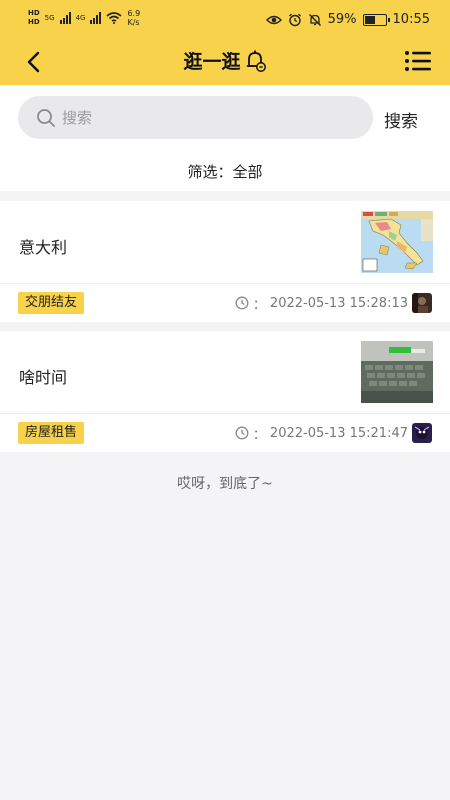  I want to click on network-5g-label: 5G, so click(49, 17).